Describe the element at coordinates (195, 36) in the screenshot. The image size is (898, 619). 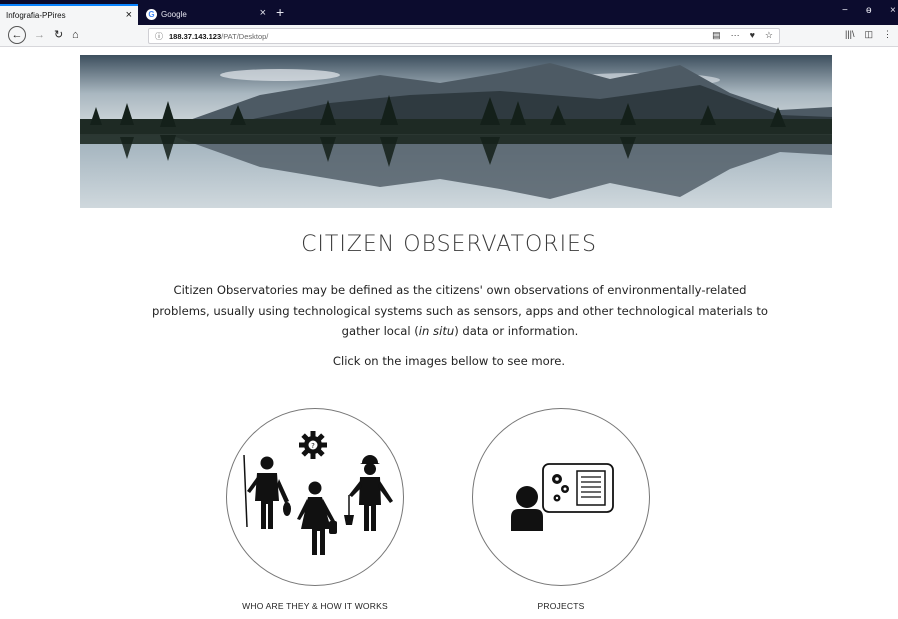
I see `url-host: 188.37.143.123` at that location.